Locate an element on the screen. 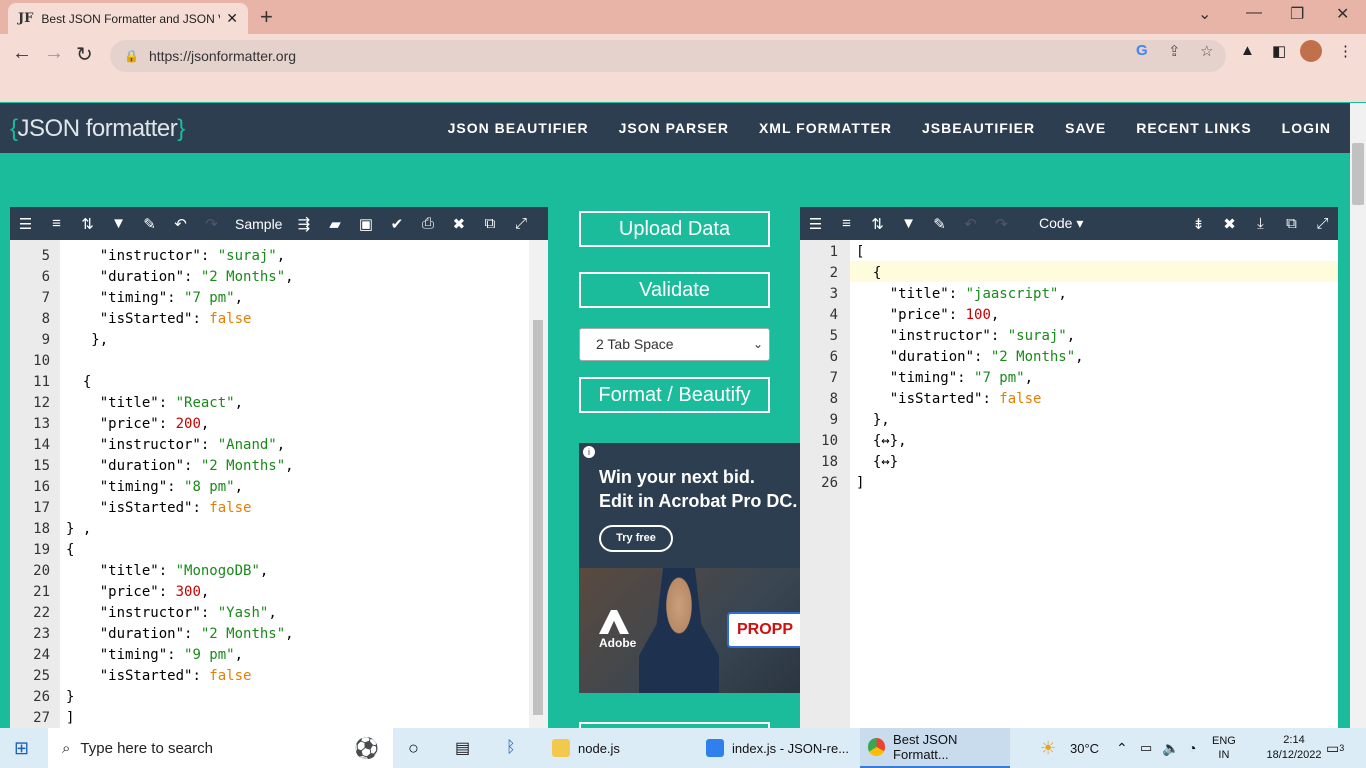 The height and width of the screenshot is (768, 1366). close-window-icon: ✕ is located at coordinates (1342, 14).